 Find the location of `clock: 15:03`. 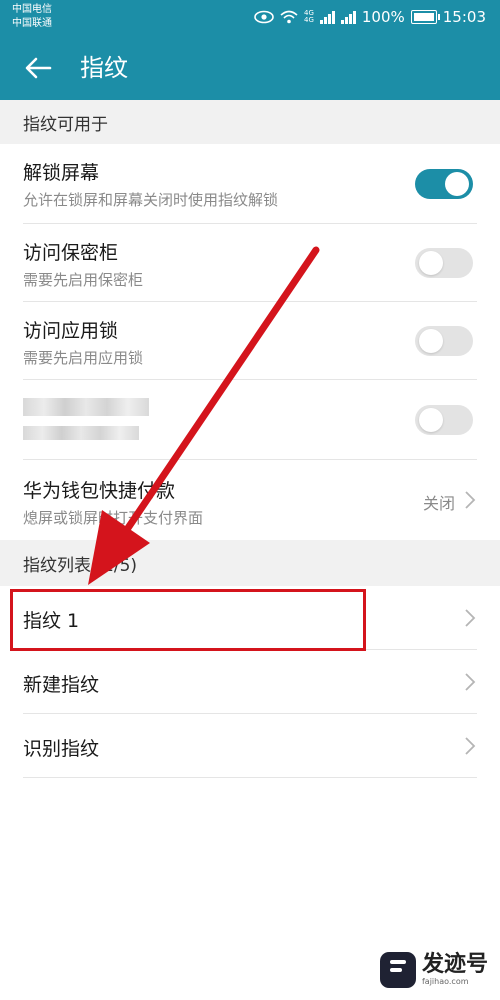

clock: 15:03 is located at coordinates (464, 17).